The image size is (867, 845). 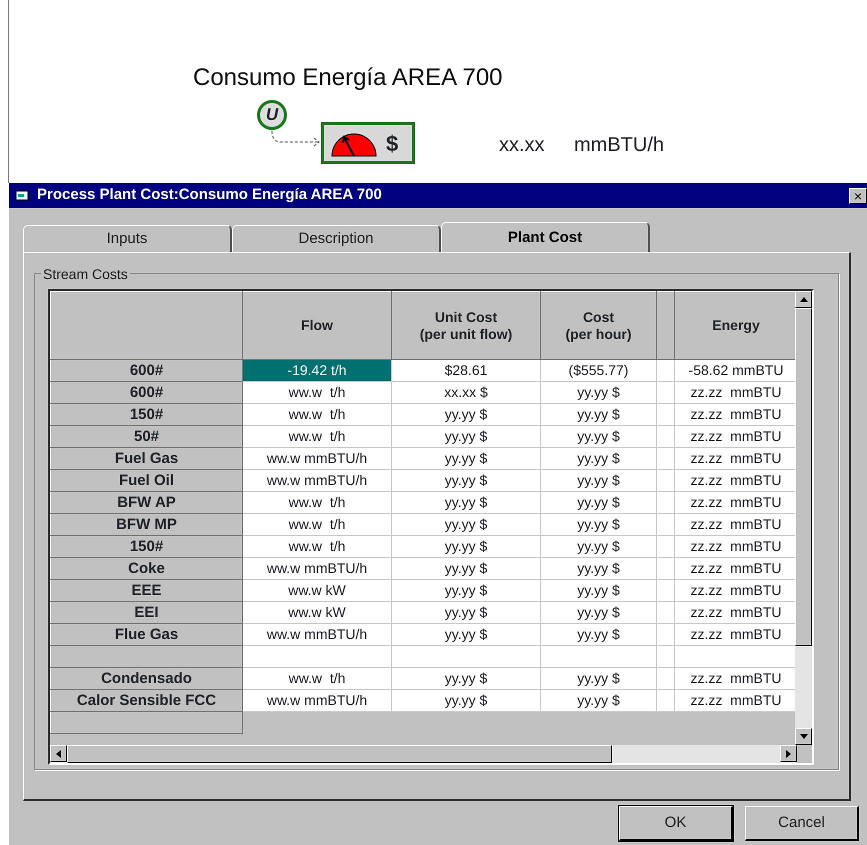 What do you see at coordinates (598, 371) in the screenshot?
I see `table-cell: ($555.77)` at bounding box center [598, 371].